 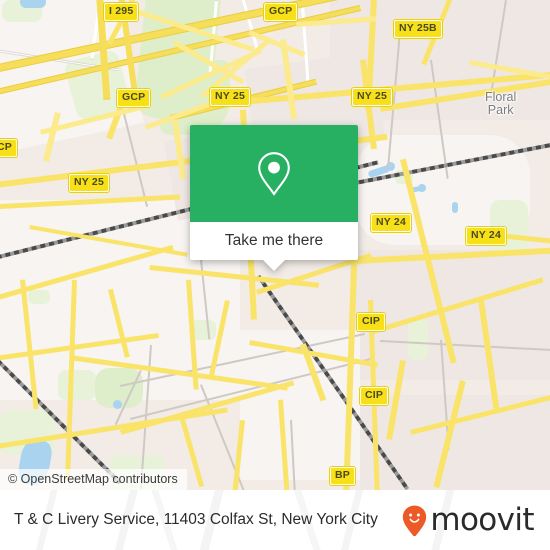 I want to click on place-label: Floral Park, so click(x=500, y=104).